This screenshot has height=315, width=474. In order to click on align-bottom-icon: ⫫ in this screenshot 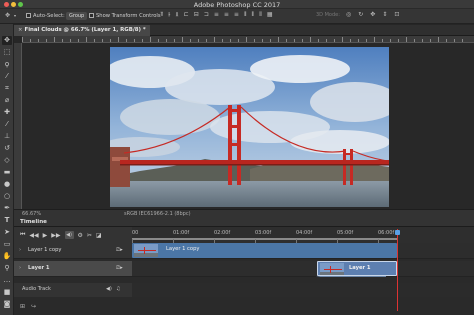, I will do `click(176, 15)`.